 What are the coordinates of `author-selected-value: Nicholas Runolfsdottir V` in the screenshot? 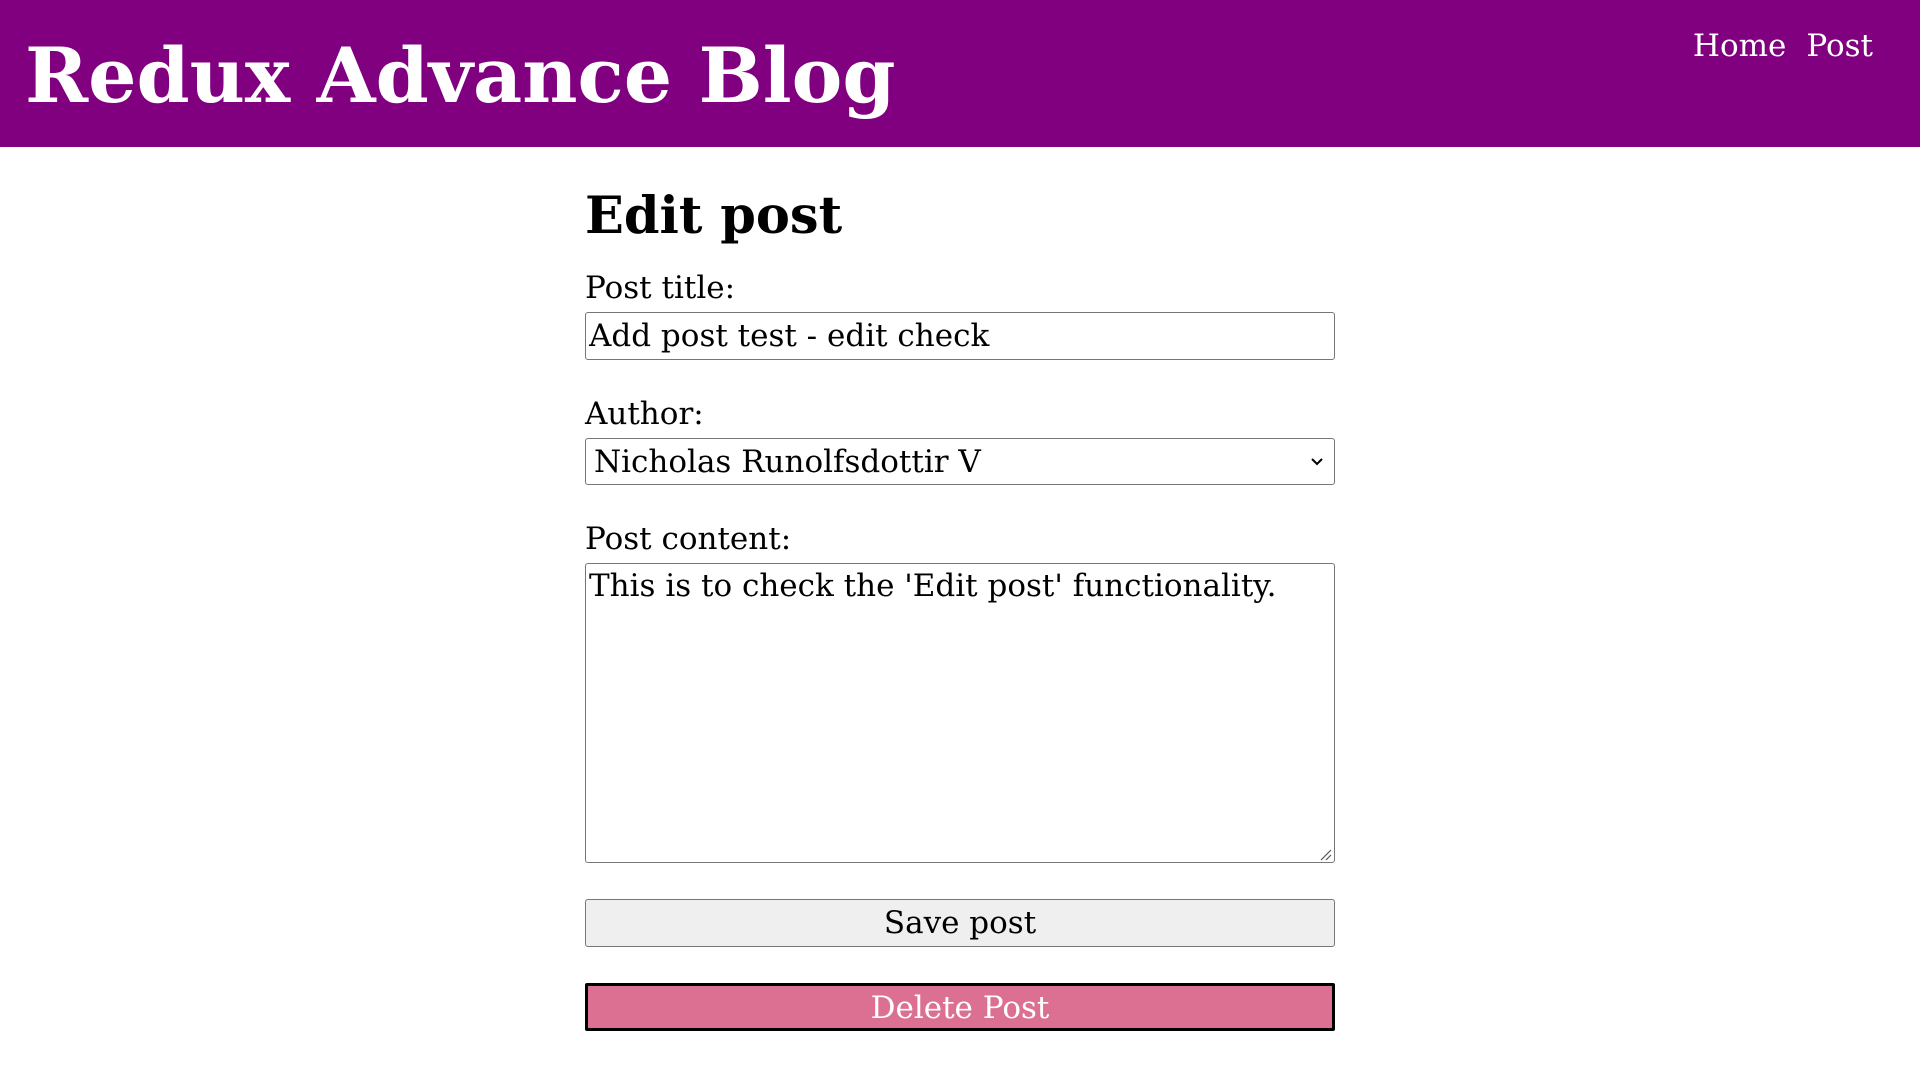 It's located at (787, 461).